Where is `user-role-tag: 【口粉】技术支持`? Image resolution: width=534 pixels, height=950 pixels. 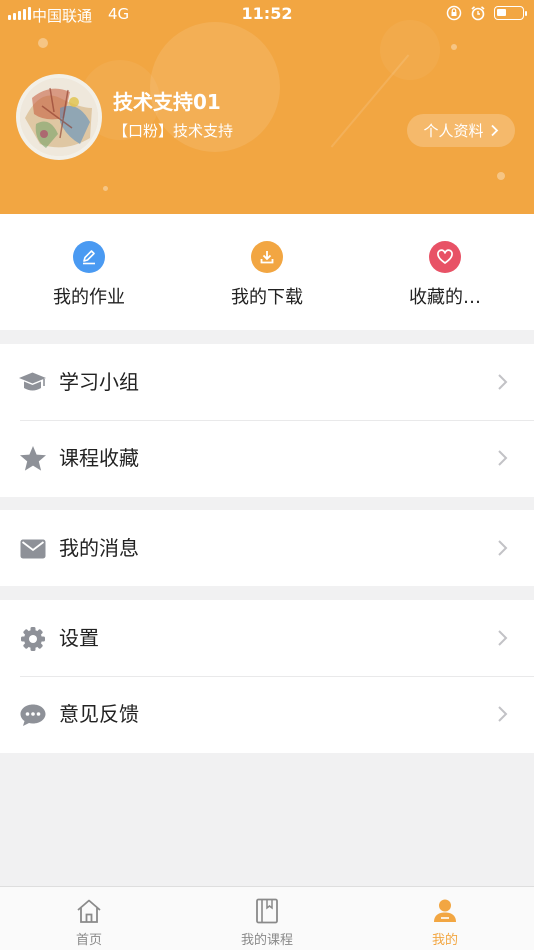
user-role-tag: 【口粉】技术支持 is located at coordinates (173, 131).